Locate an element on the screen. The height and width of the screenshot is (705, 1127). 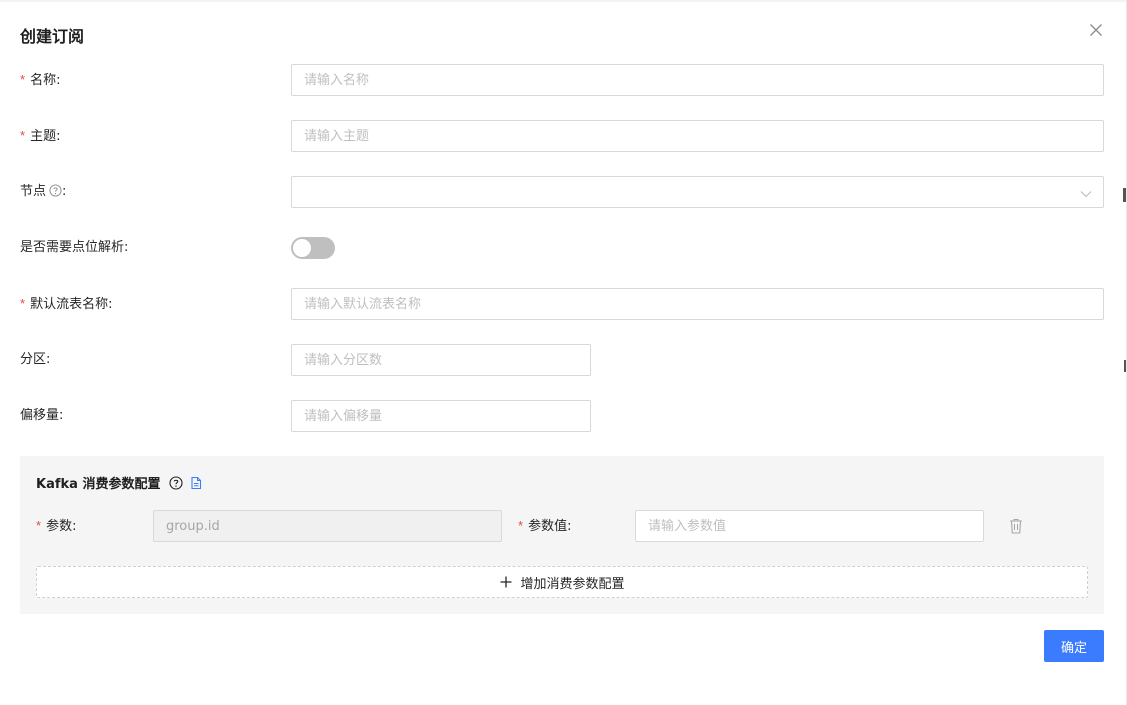
plus-icon is located at coordinates (506, 582).